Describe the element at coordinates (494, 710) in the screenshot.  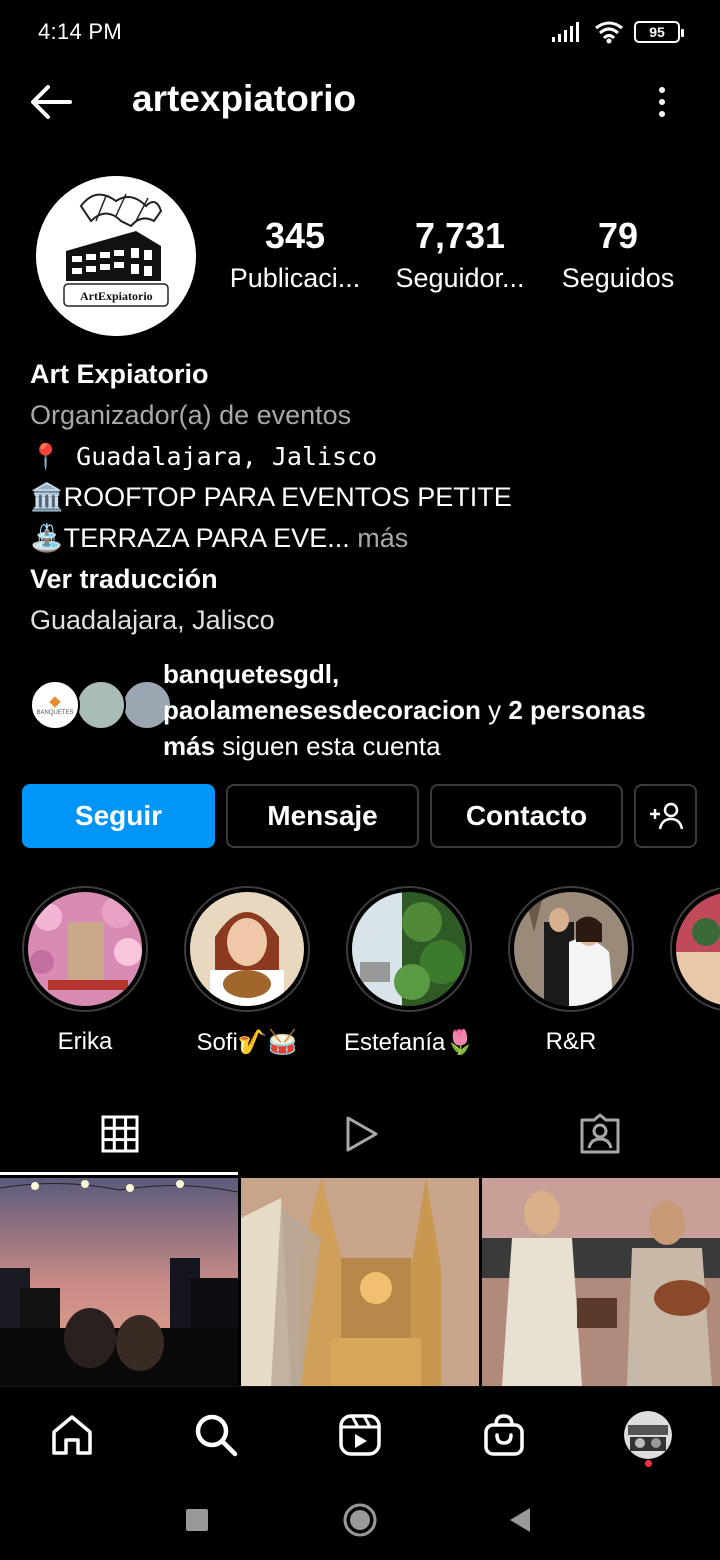
I see `followed-connector: y` at that location.